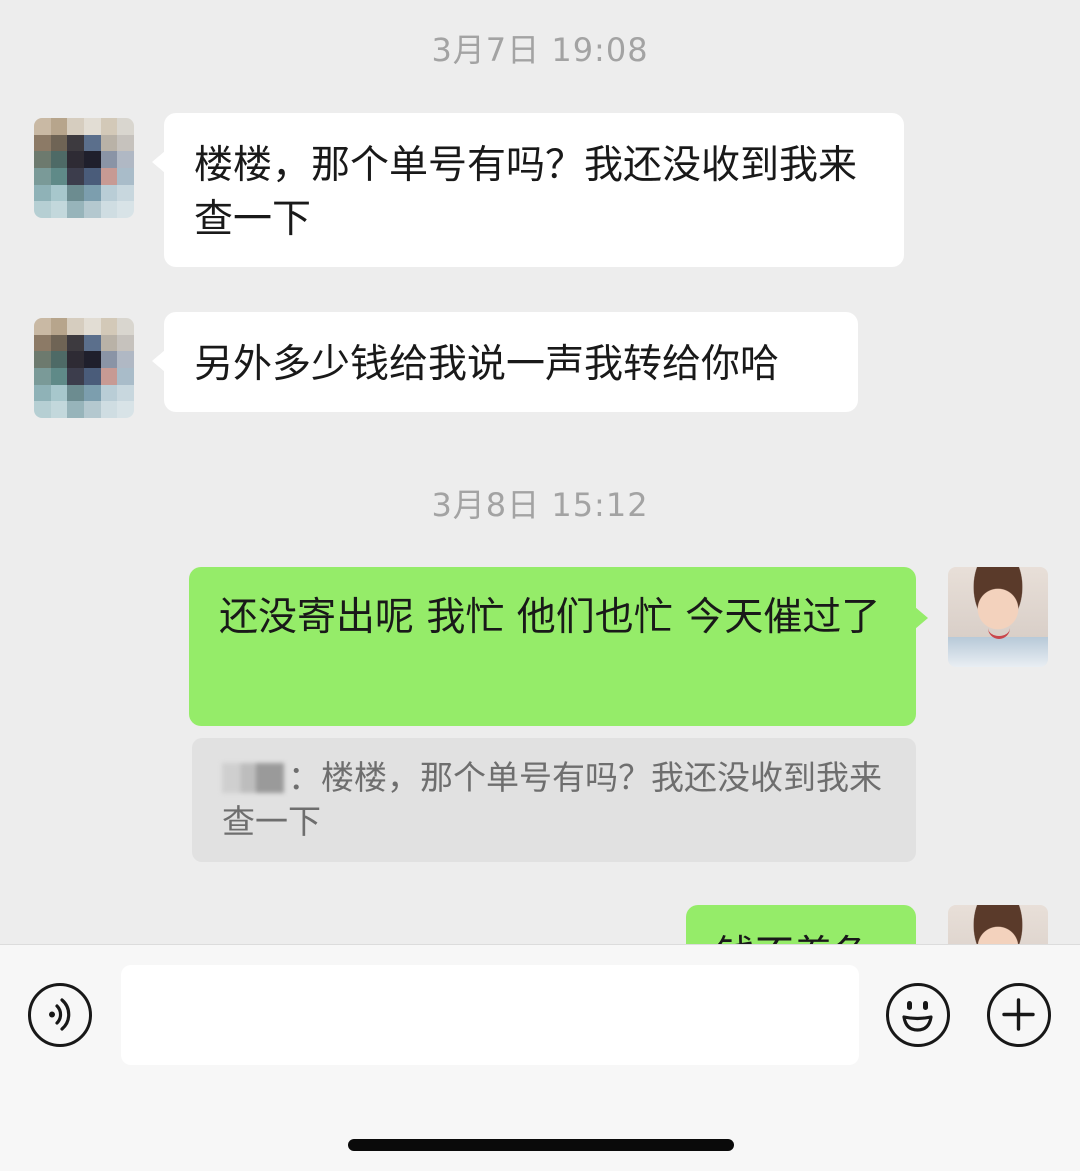  What do you see at coordinates (558, 646) in the screenshot?
I see `message-bubble-outgoing: 还没寄出呢 我忙 他们也忙 今天催过了` at bounding box center [558, 646].